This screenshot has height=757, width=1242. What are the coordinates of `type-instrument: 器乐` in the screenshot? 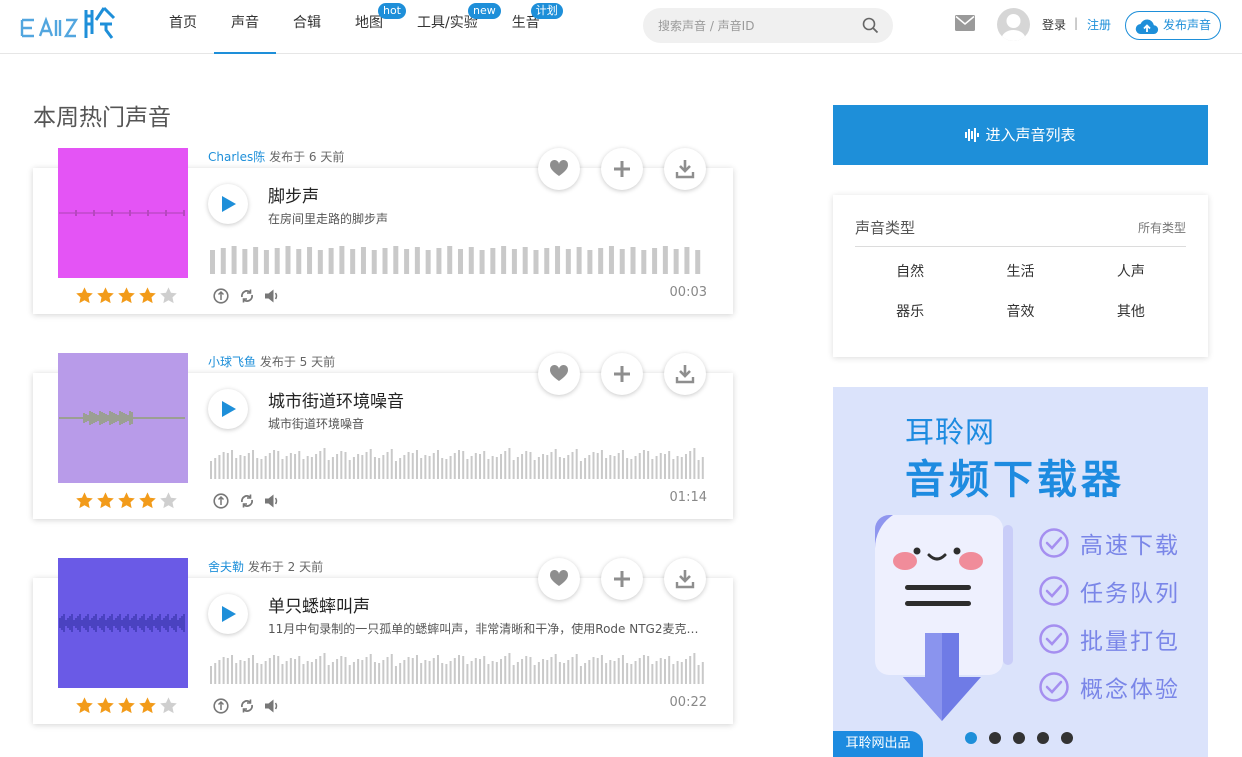 It's located at (910, 312).